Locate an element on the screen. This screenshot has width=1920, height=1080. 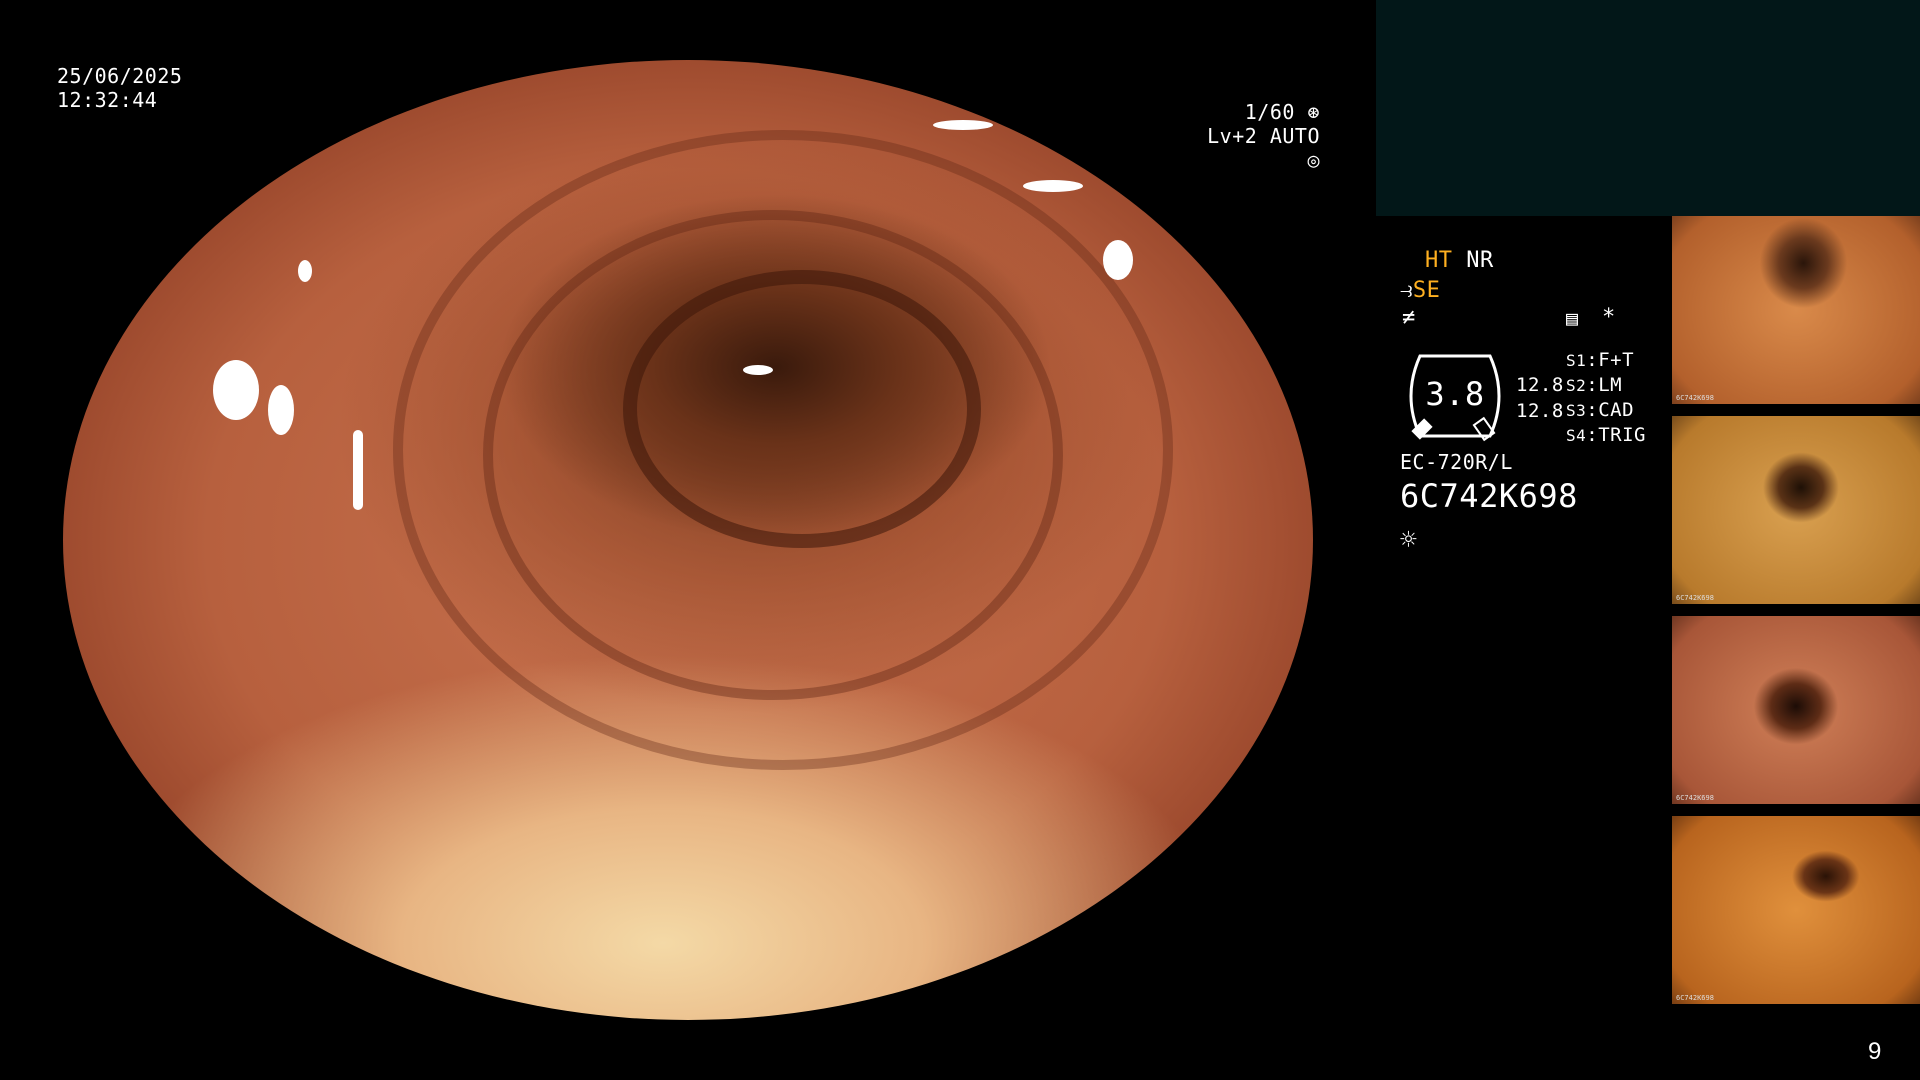
se-status-row: ⥽SE is located at coordinates (1420, 291).